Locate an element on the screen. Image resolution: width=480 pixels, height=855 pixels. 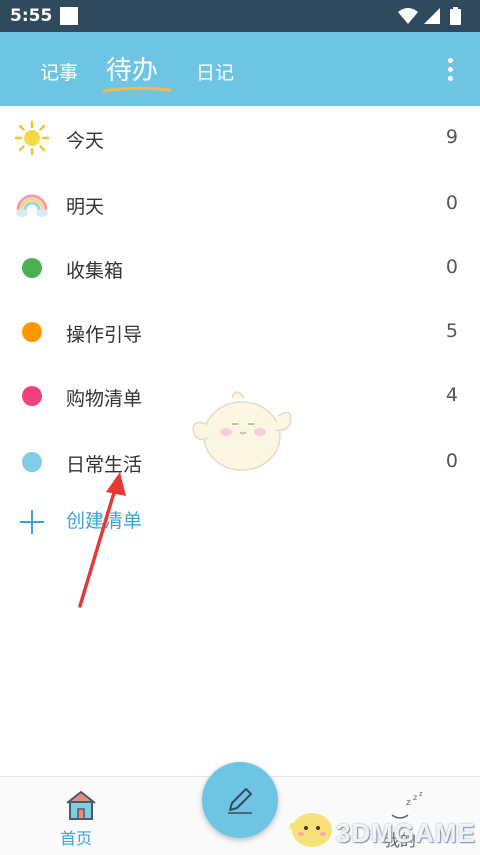
sun-icon is located at coordinates (32, 138).